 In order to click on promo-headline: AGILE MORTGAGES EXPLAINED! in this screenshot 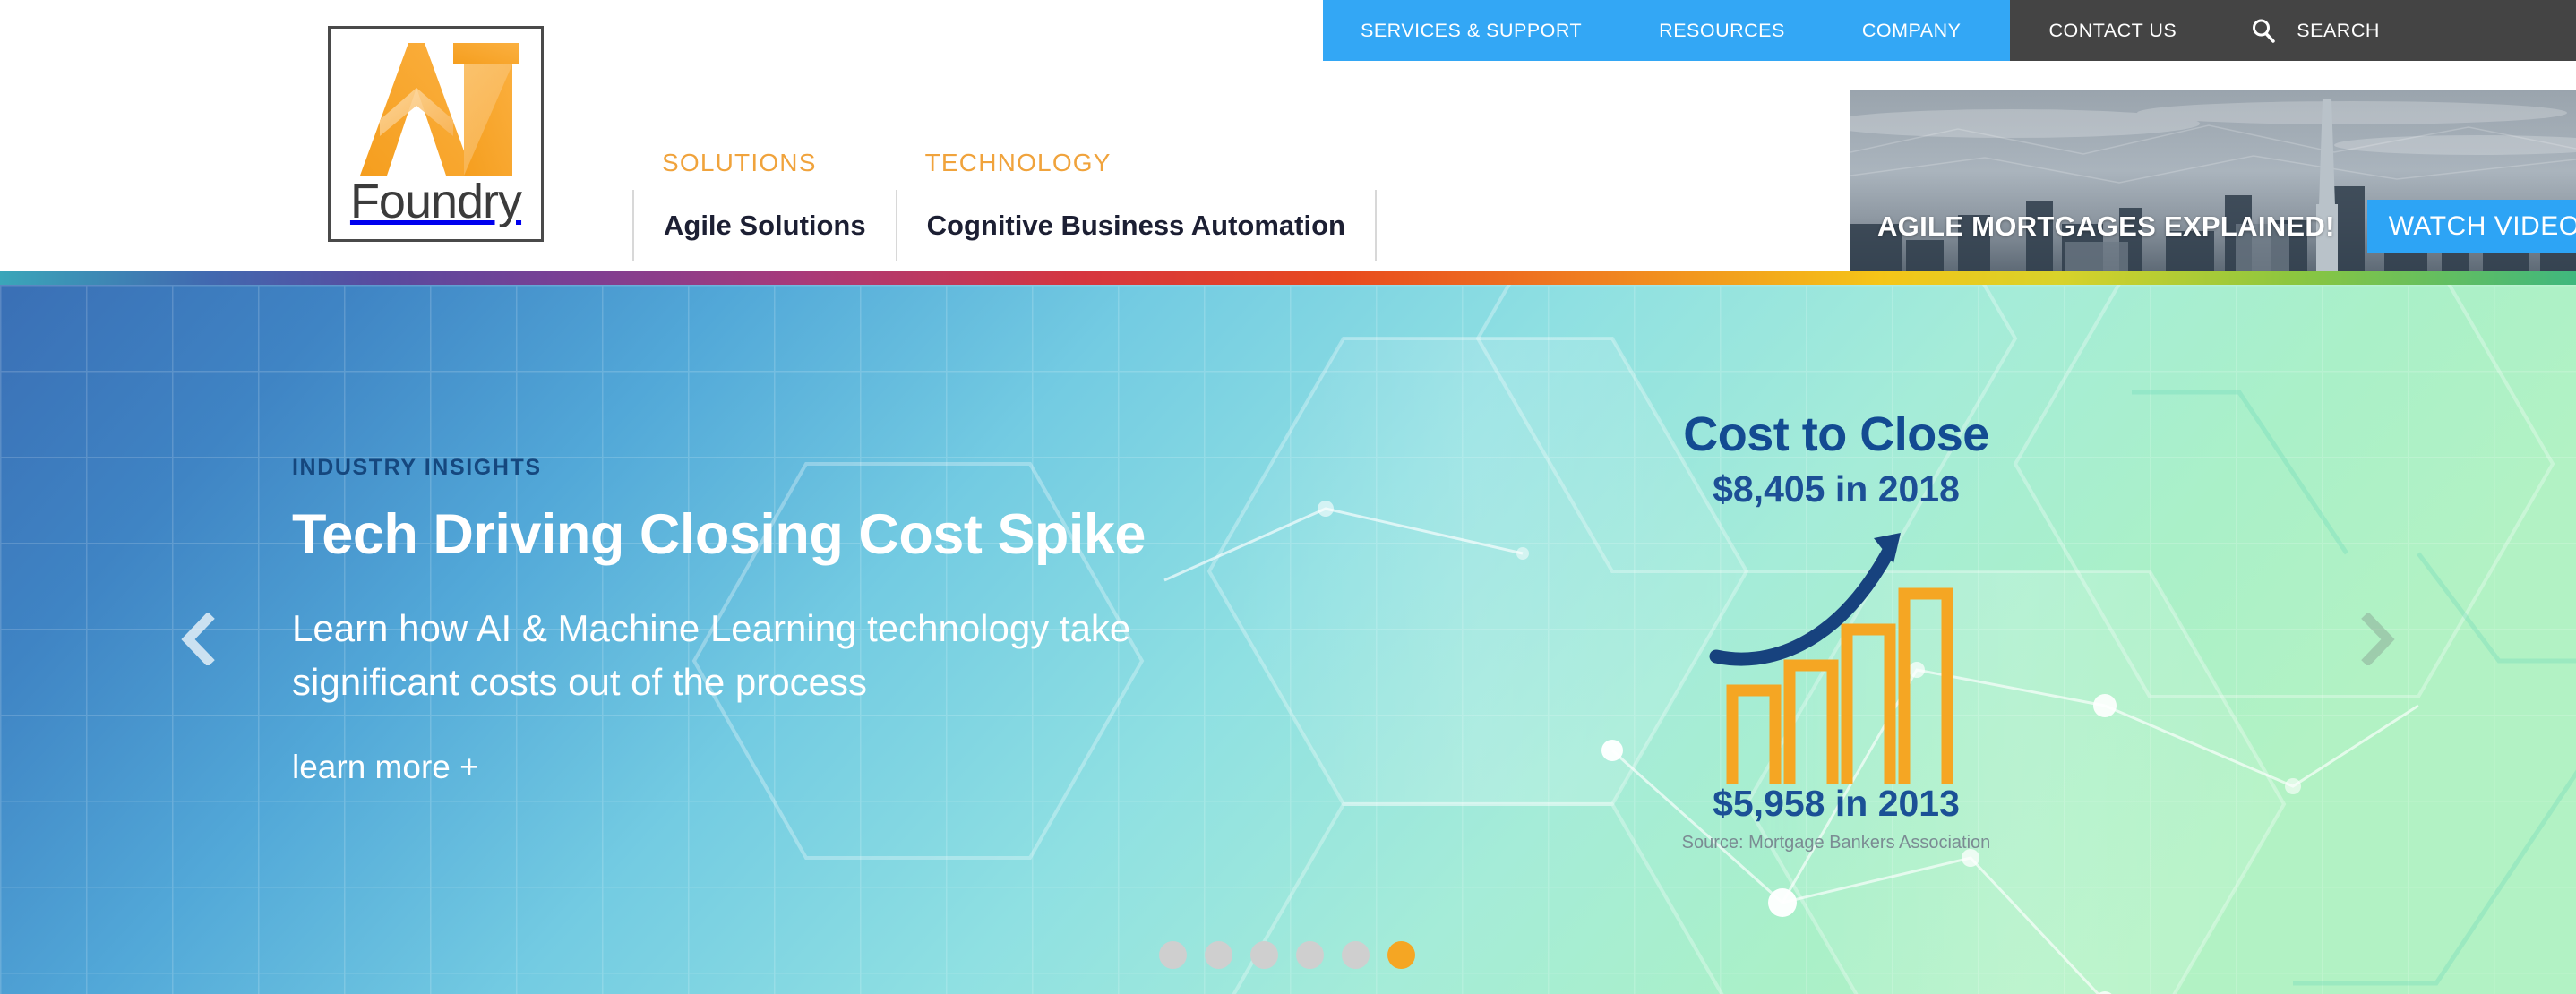, I will do `click(2106, 226)`.